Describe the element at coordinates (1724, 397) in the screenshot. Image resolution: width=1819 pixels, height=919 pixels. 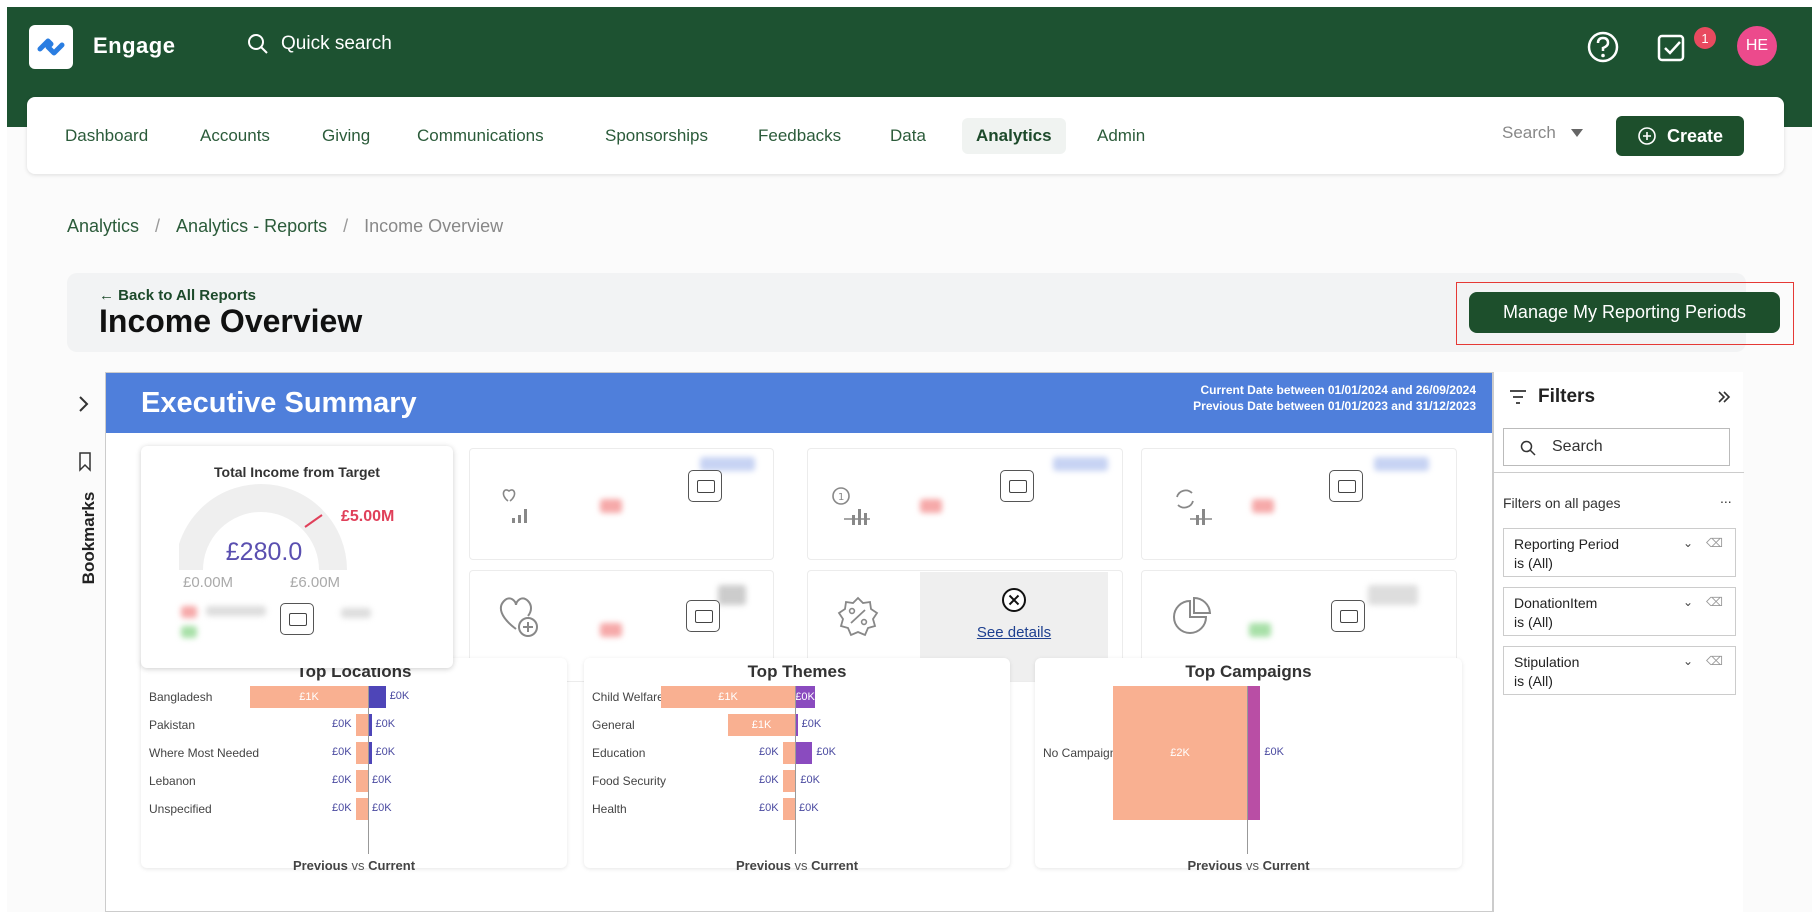
I see `collapse-chevrons-icon` at that location.